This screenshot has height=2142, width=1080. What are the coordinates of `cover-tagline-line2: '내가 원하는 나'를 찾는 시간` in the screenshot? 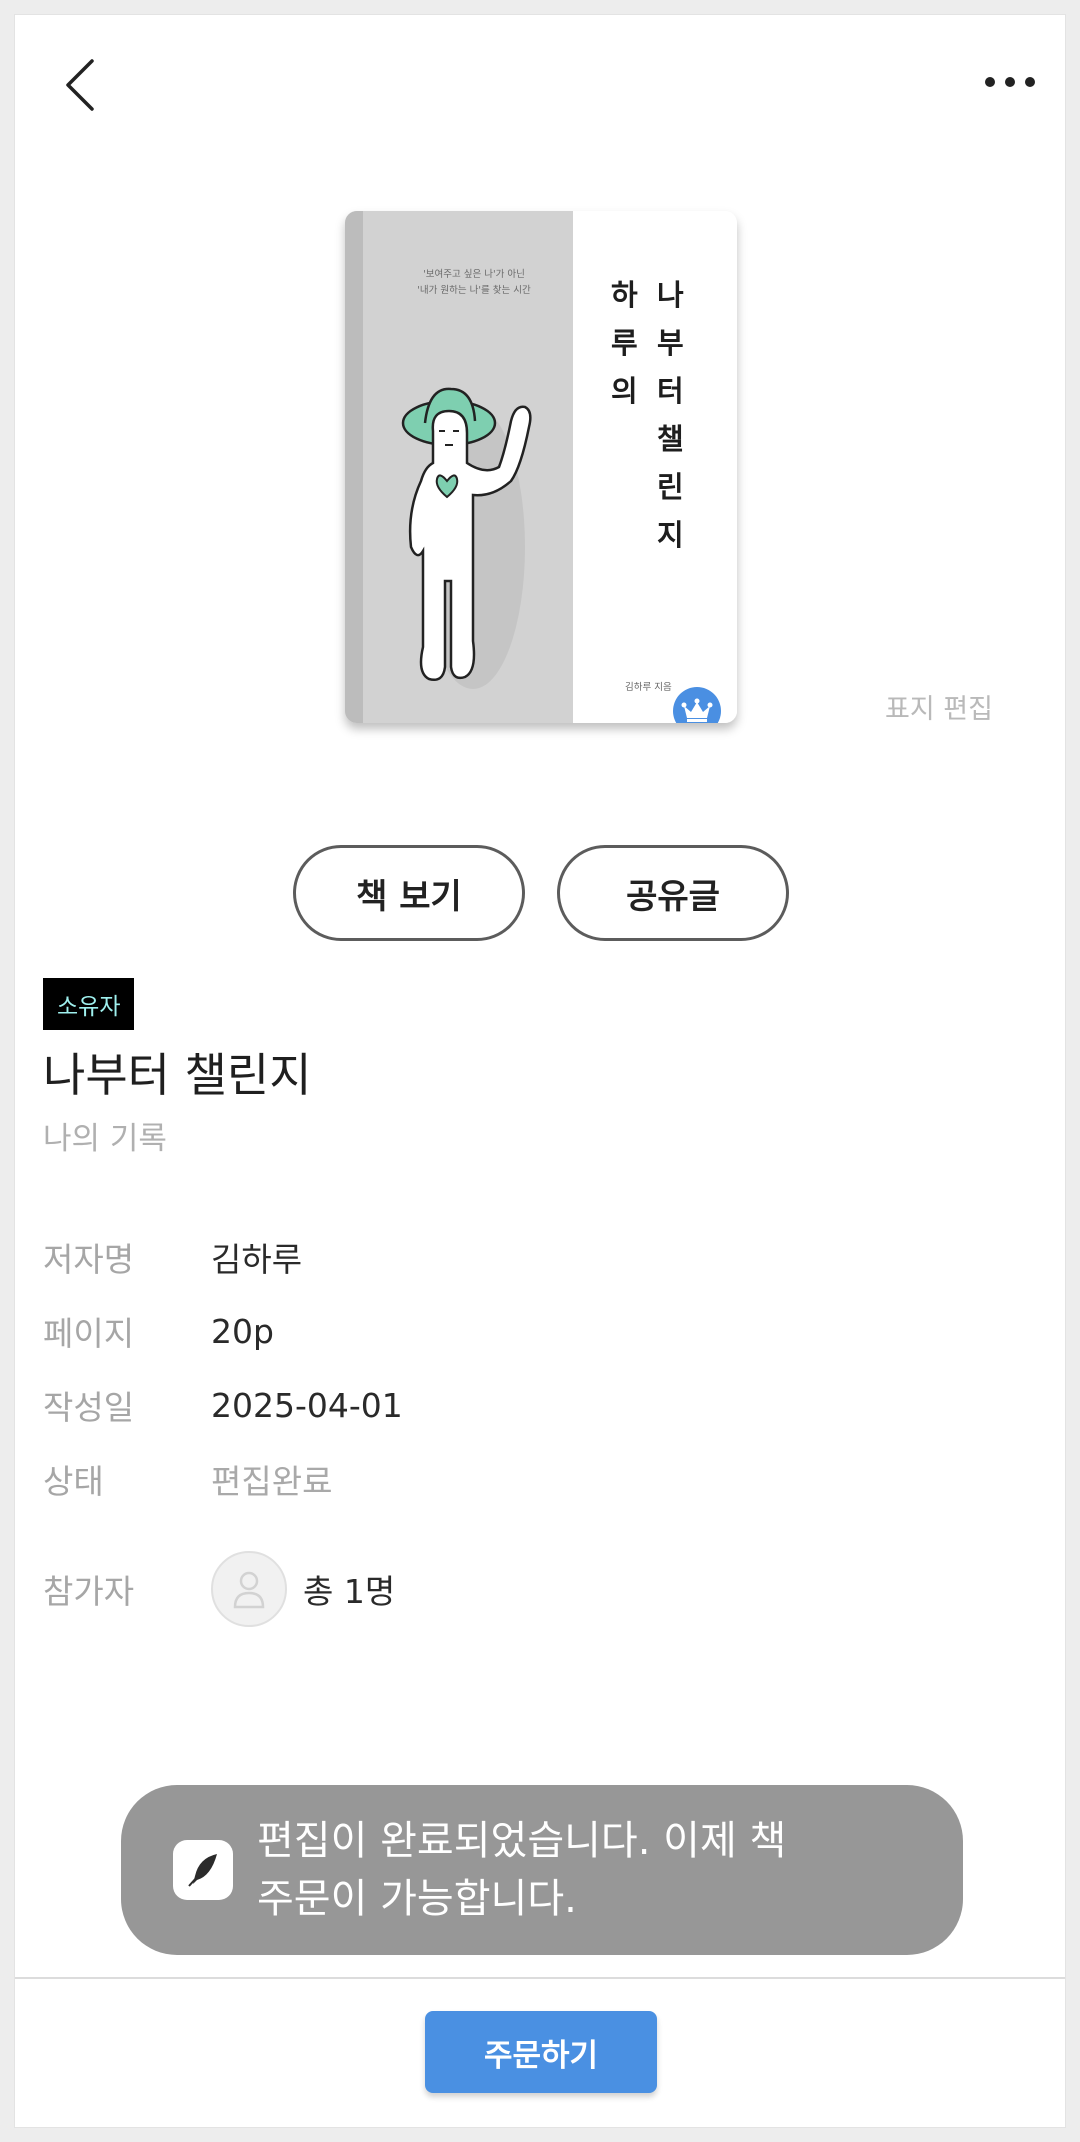 It's located at (474, 290).